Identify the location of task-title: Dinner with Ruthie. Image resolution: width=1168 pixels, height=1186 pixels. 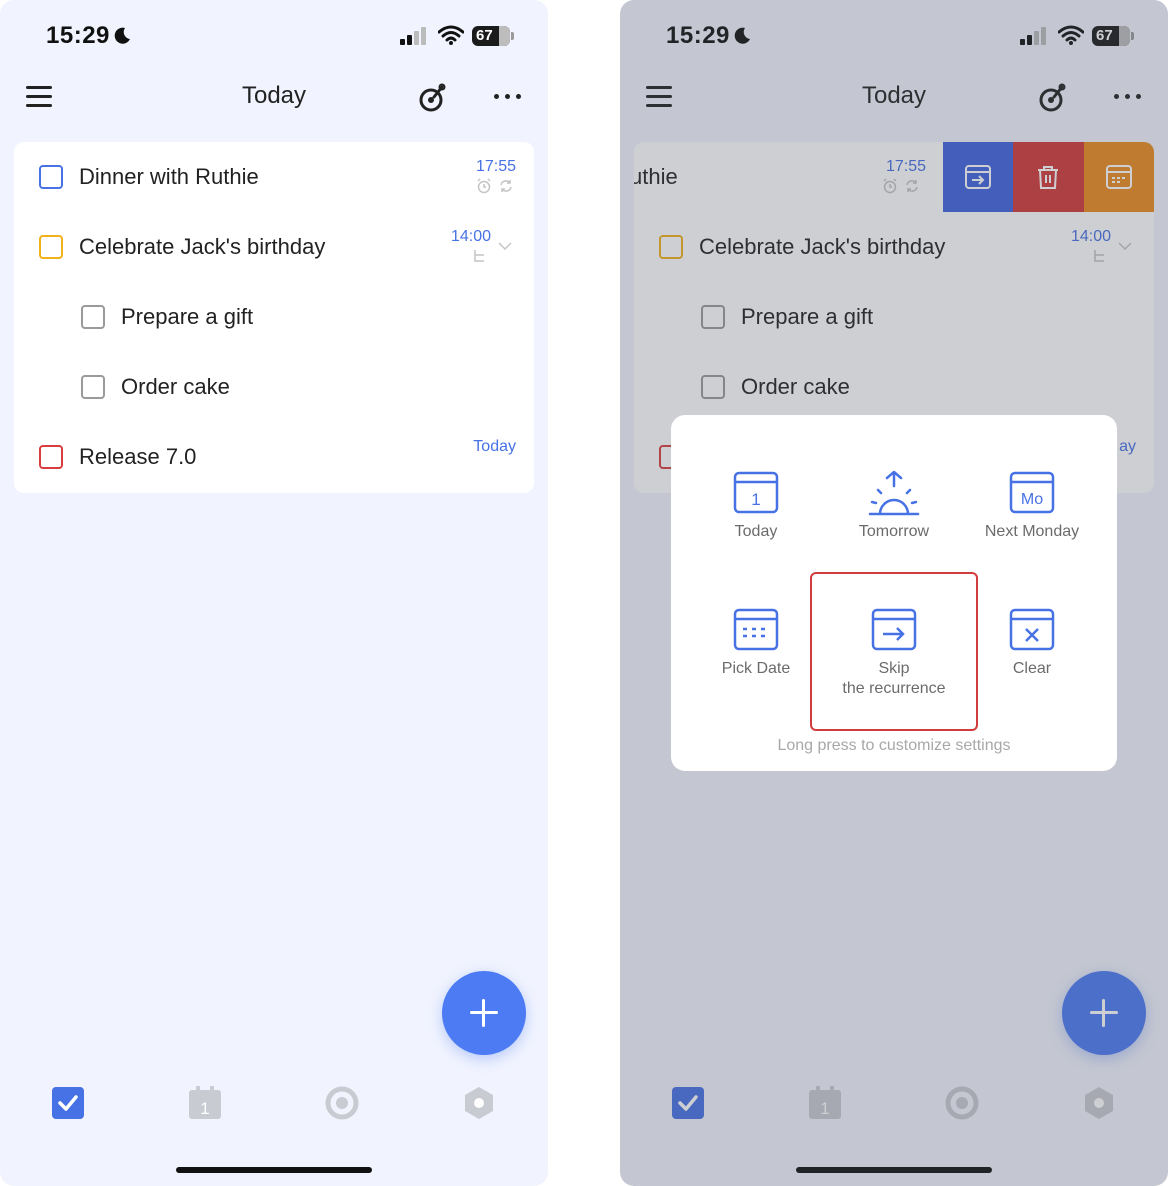
(169, 176).